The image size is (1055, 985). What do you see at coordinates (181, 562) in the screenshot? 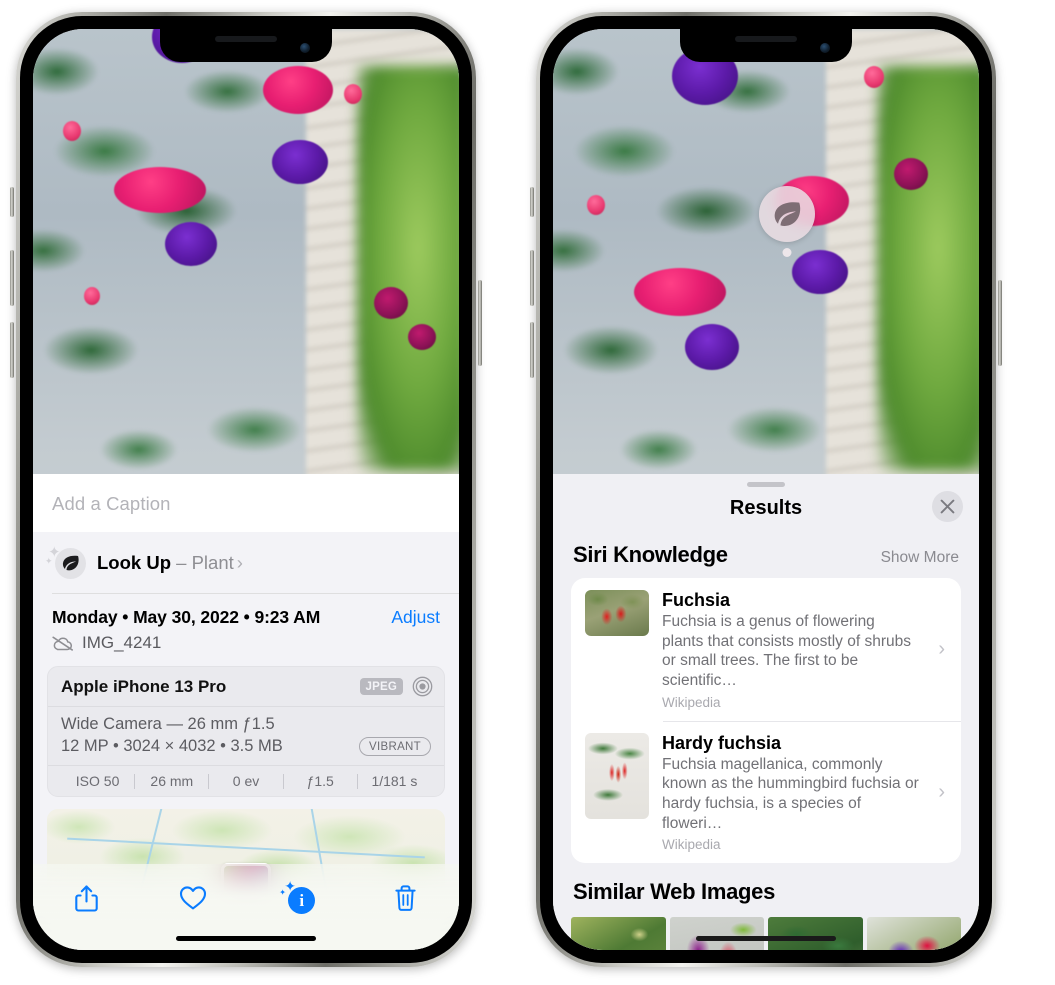
I see `look-up-dash: –` at bounding box center [181, 562].